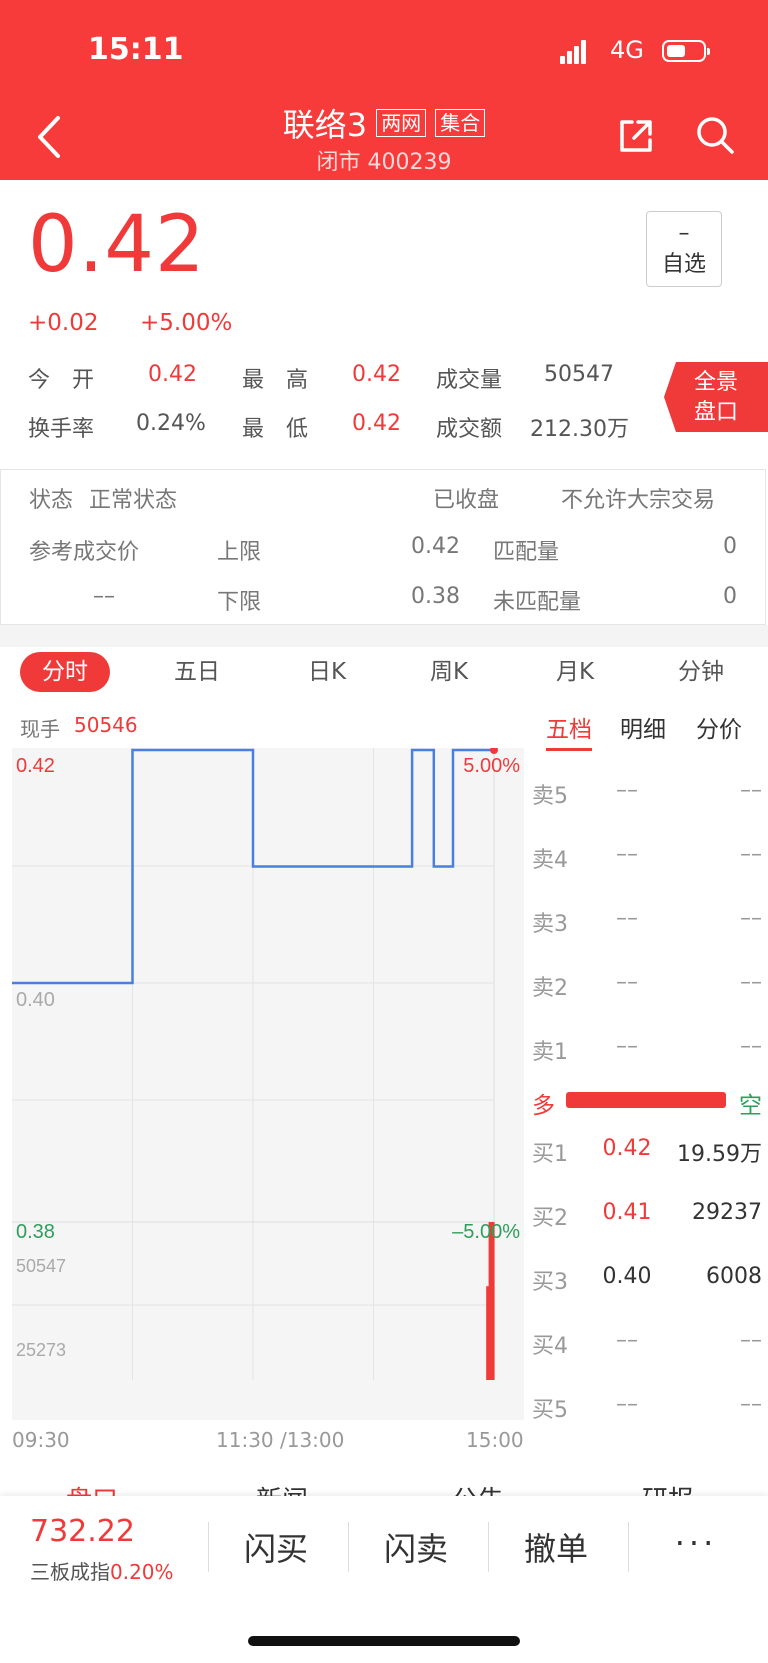 The image size is (768, 1663). Describe the element at coordinates (751, 1340) in the screenshot. I see `buy-4-vol: ––` at that location.